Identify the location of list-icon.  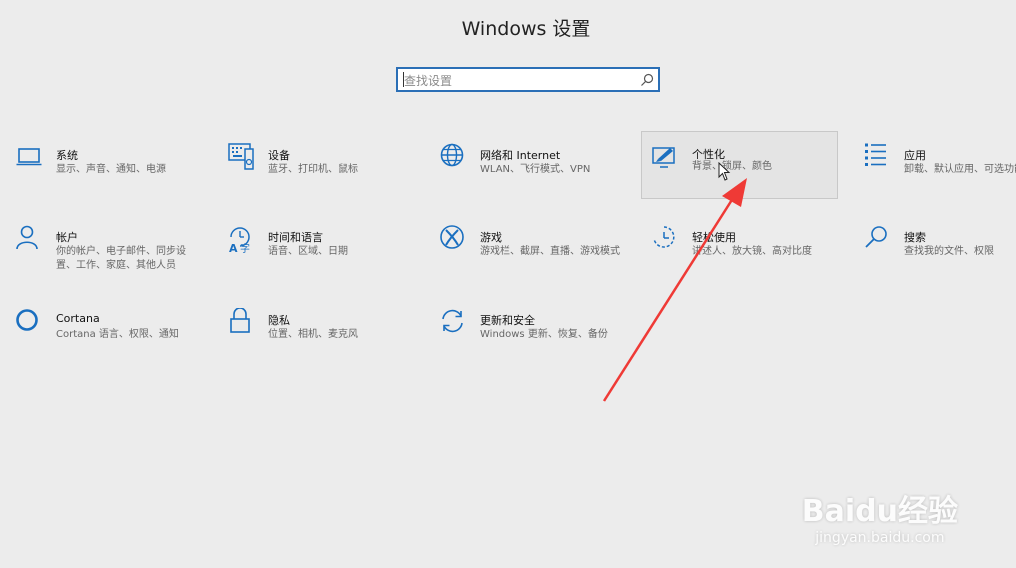
(875, 154).